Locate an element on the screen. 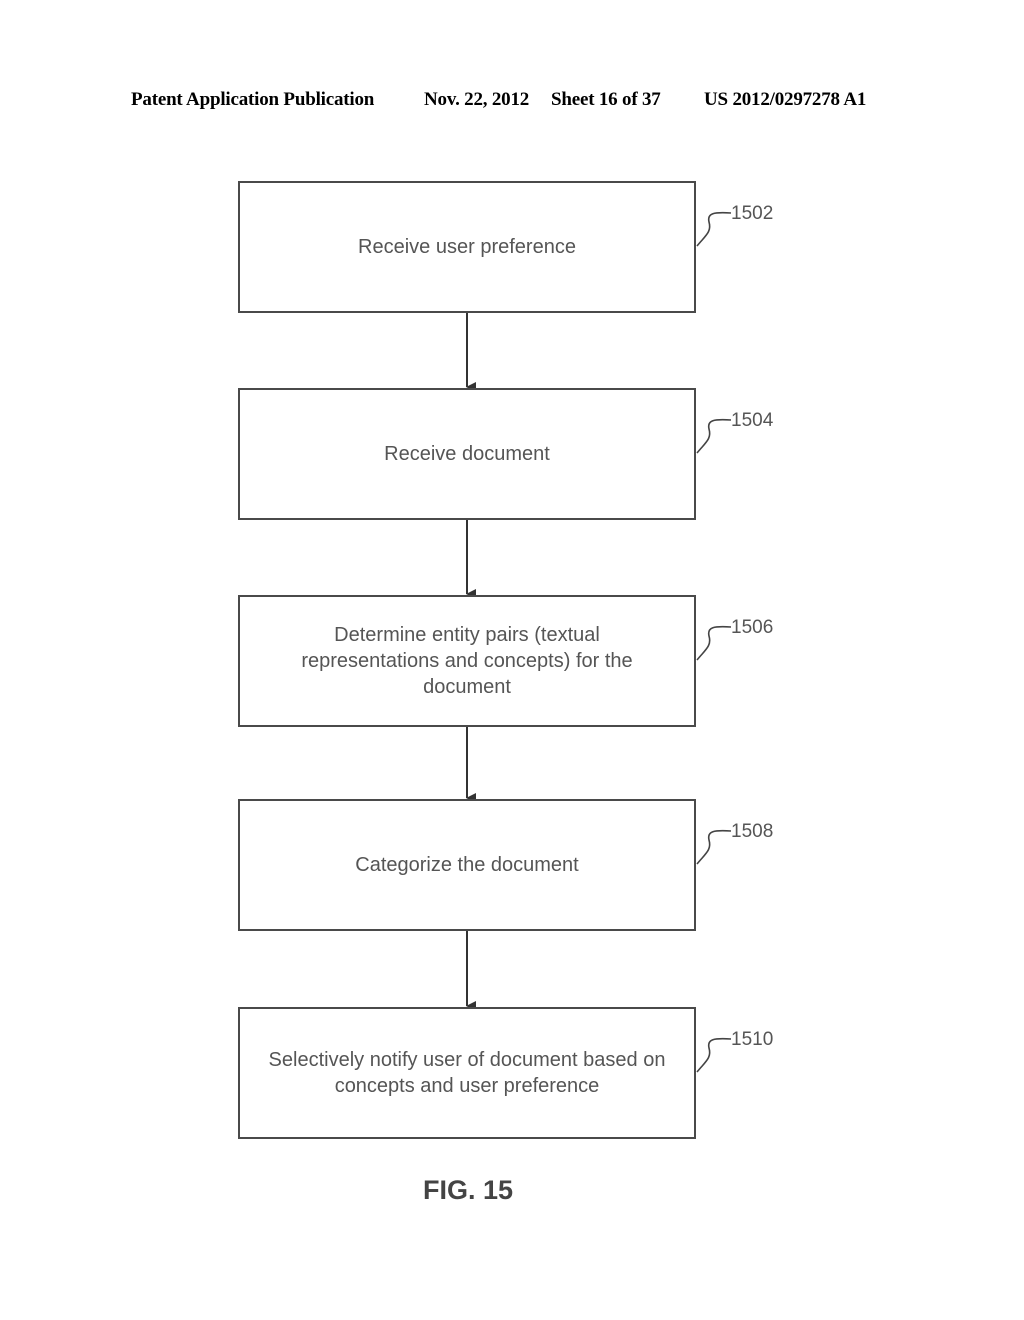 The image size is (1024, 1320). step-box-1504: Receive document is located at coordinates (467, 454).